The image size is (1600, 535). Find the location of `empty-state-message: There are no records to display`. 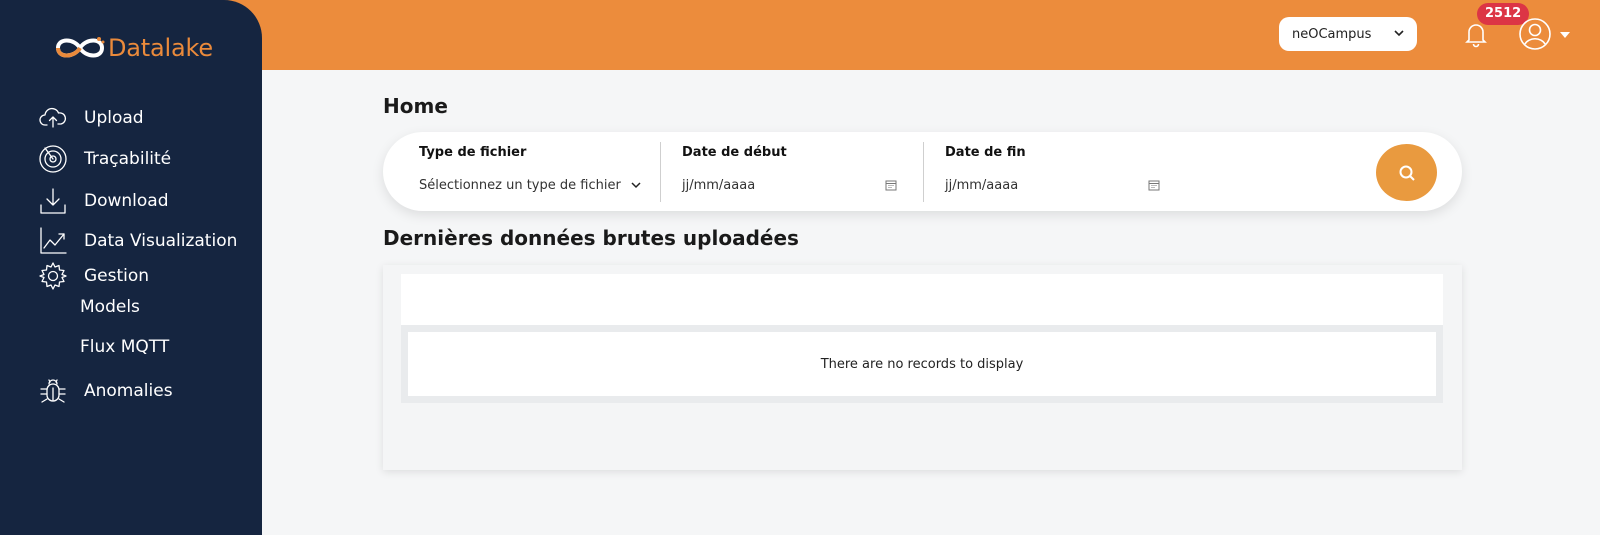

empty-state-message: There are no records to display is located at coordinates (922, 364).